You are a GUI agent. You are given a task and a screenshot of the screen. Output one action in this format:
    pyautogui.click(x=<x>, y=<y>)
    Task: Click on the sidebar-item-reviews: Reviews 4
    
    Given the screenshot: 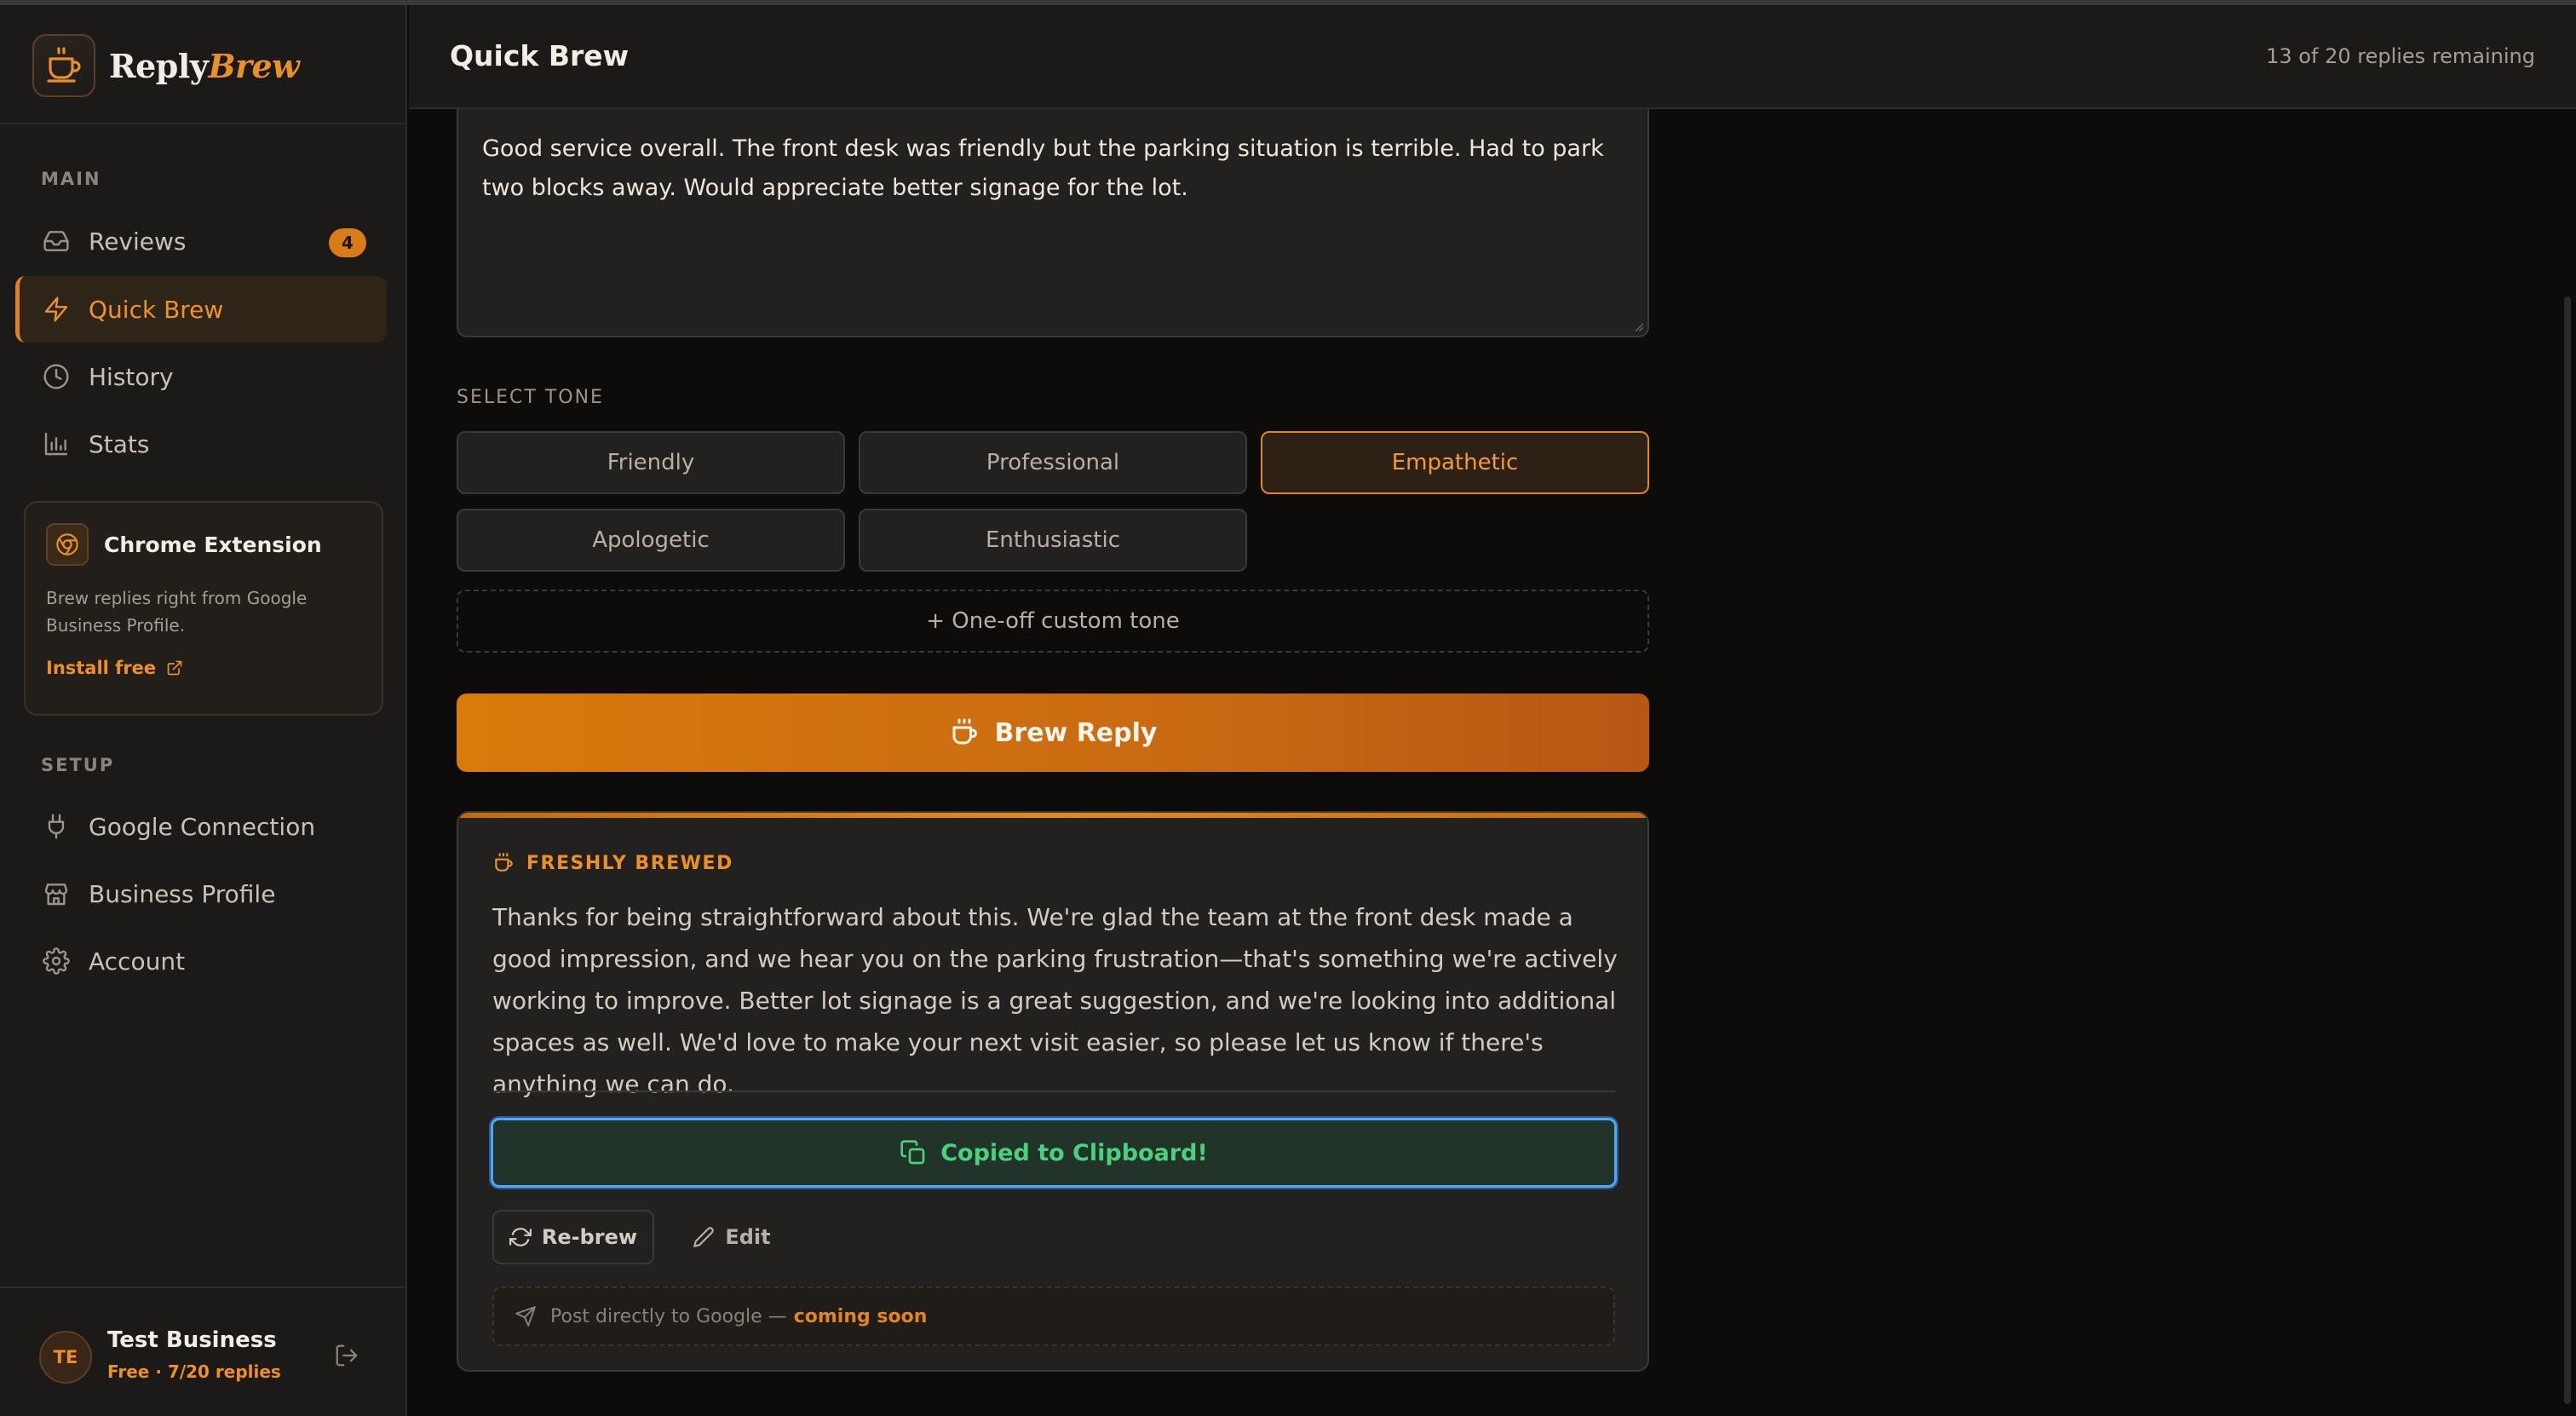 What is the action you would take?
    pyautogui.click(x=201, y=241)
    